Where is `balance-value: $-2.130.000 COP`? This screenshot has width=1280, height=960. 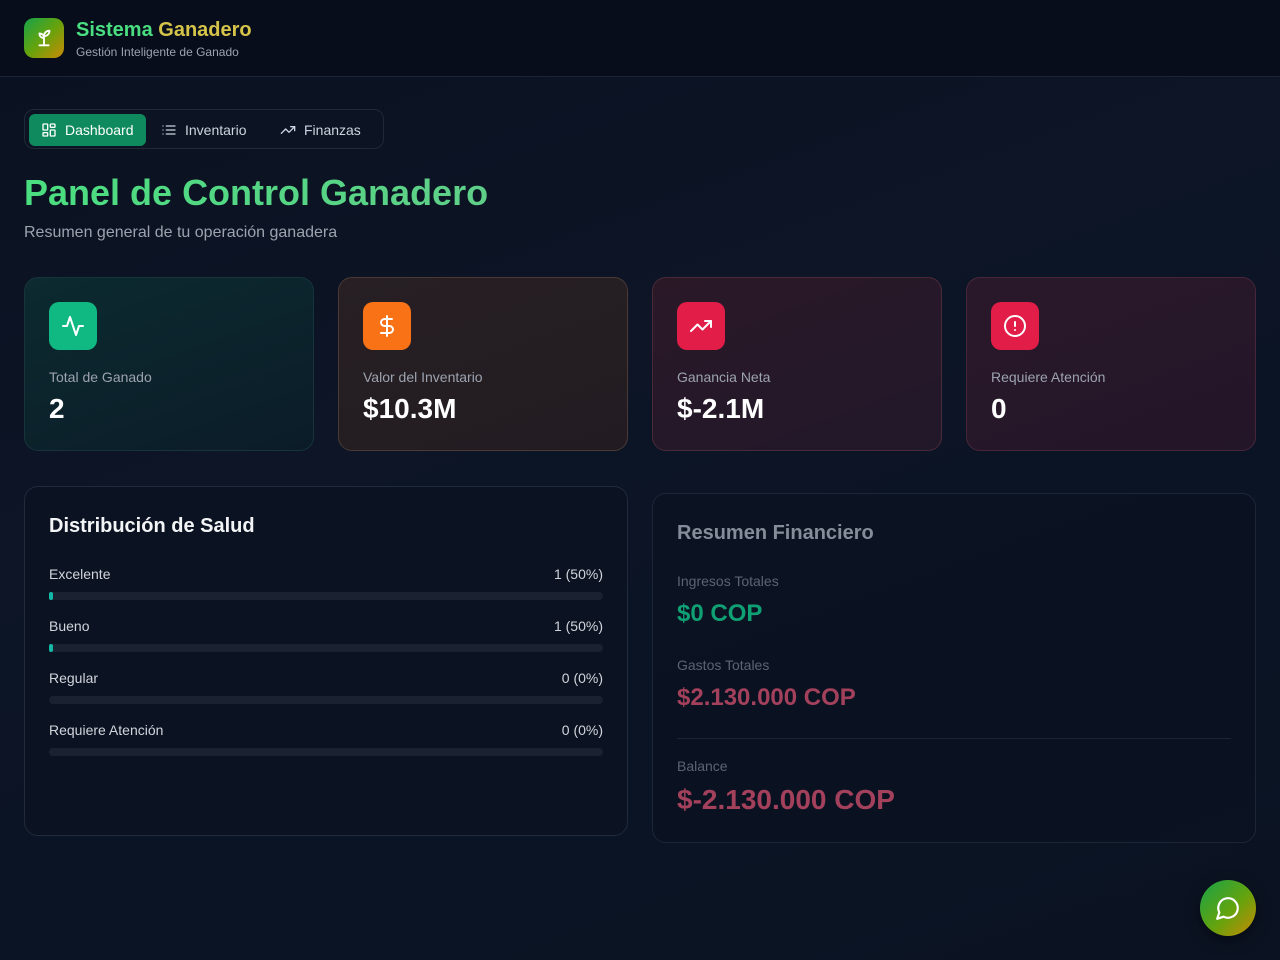
balance-value: $-2.130.000 COP is located at coordinates (786, 799).